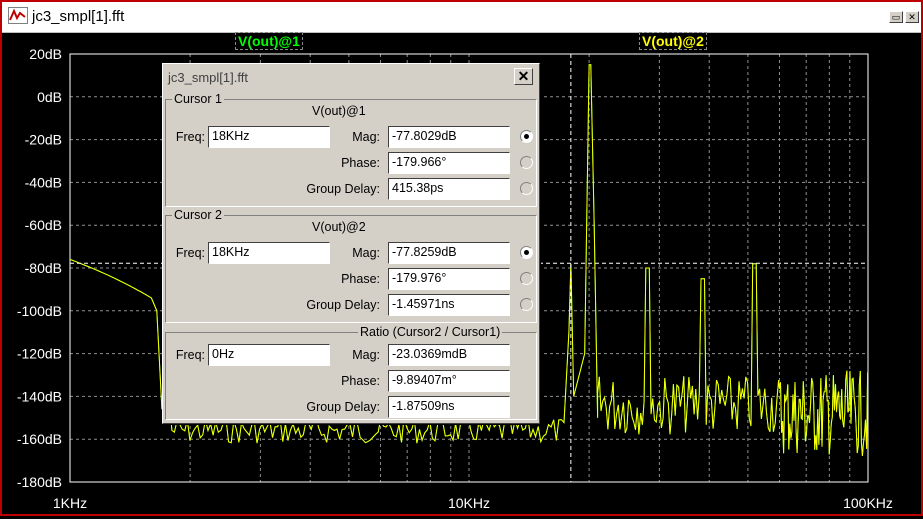 Image resolution: width=923 pixels, height=519 pixels. Describe the element at coordinates (526, 136) in the screenshot. I see `cursor1-mag-radio` at that location.